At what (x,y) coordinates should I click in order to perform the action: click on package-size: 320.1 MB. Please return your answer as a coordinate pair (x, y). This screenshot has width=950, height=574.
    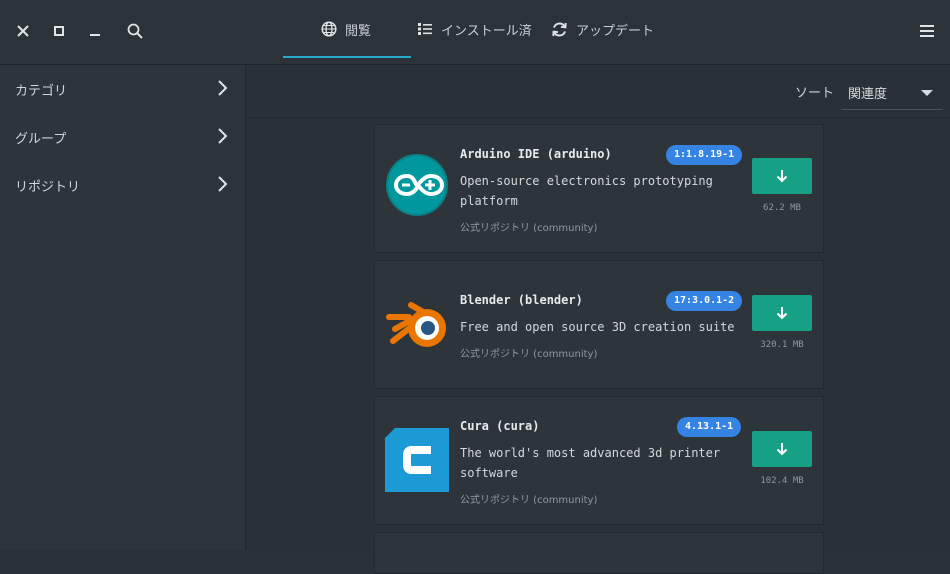
    Looking at the image, I should click on (782, 345).